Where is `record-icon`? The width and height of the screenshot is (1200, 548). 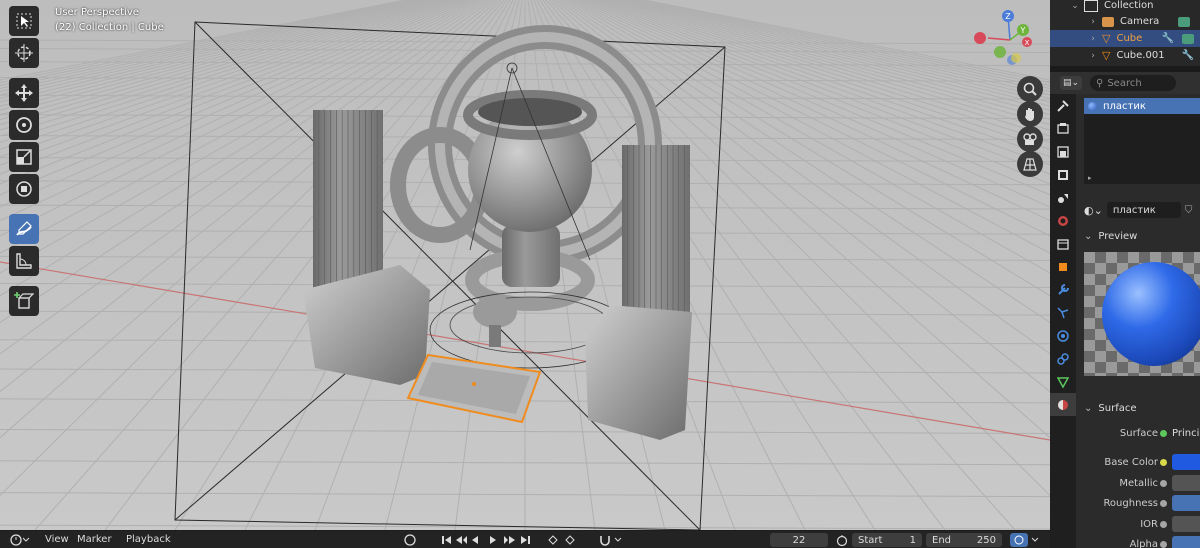 record-icon is located at coordinates (410, 539).